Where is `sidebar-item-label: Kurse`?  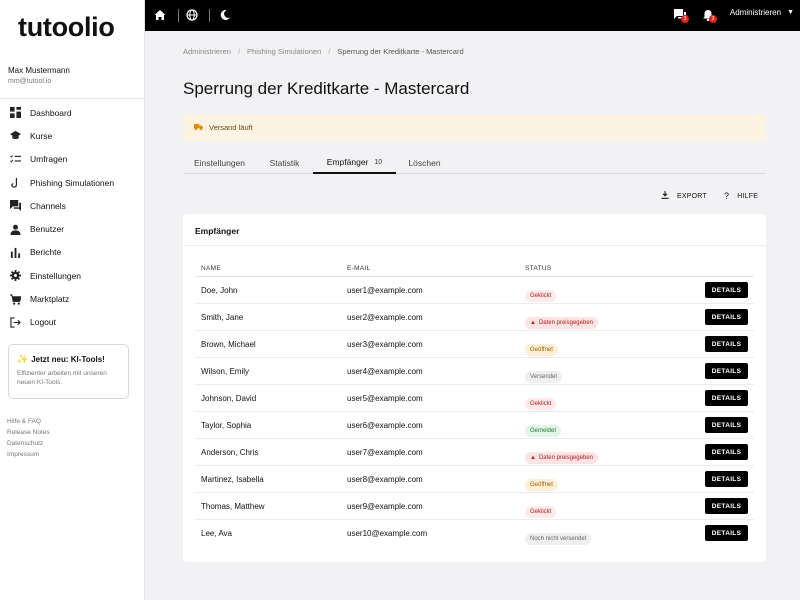 sidebar-item-label: Kurse is located at coordinates (41, 135).